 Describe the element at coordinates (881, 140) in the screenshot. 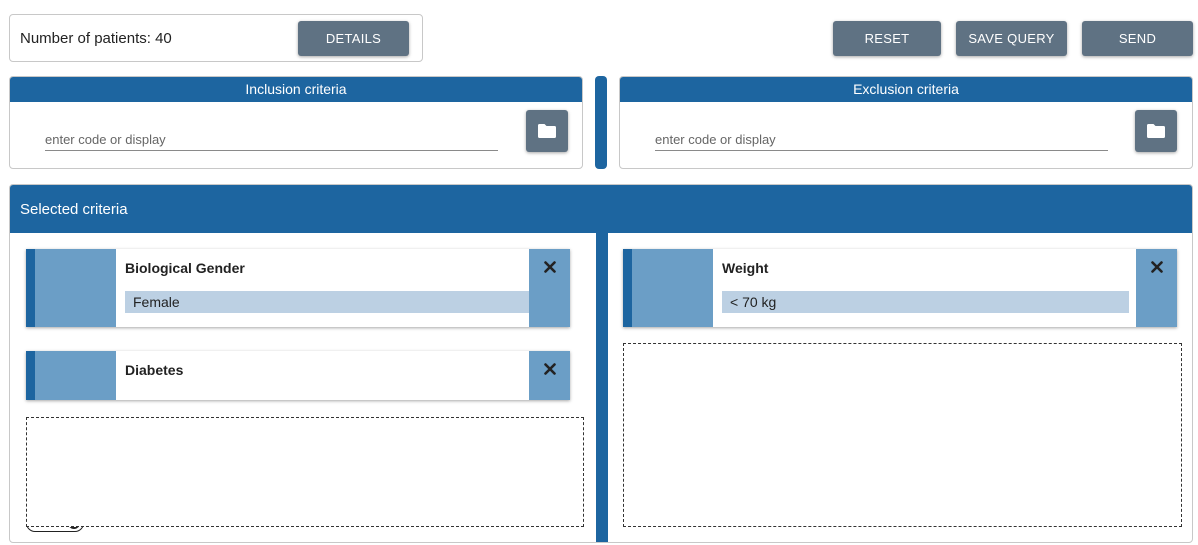

I see `exclusion-search-input` at that location.